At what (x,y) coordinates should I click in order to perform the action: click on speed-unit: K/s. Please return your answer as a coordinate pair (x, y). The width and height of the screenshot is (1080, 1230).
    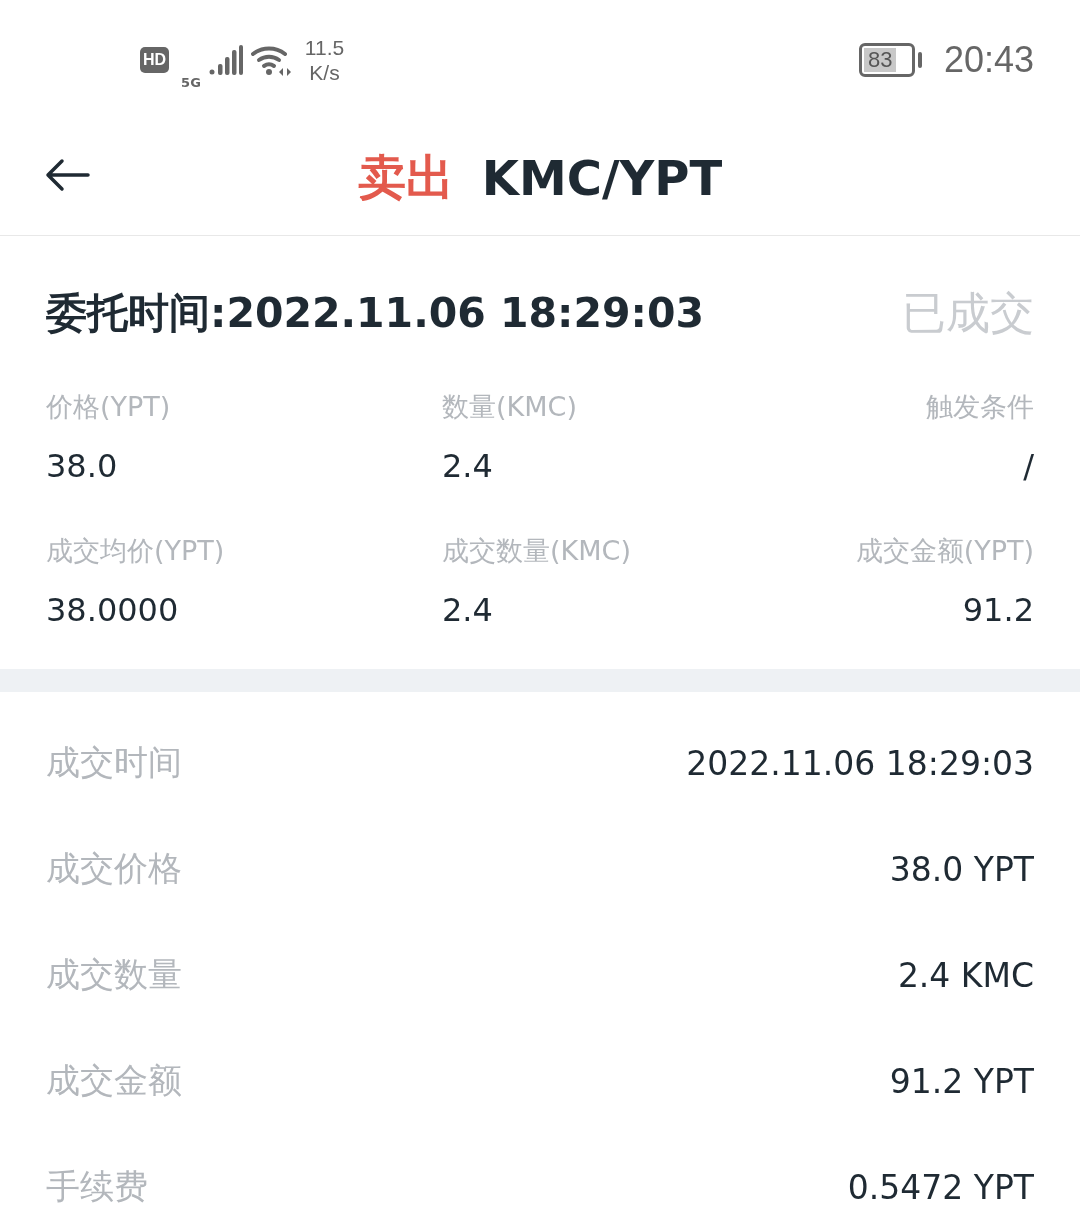
    Looking at the image, I should click on (324, 73).